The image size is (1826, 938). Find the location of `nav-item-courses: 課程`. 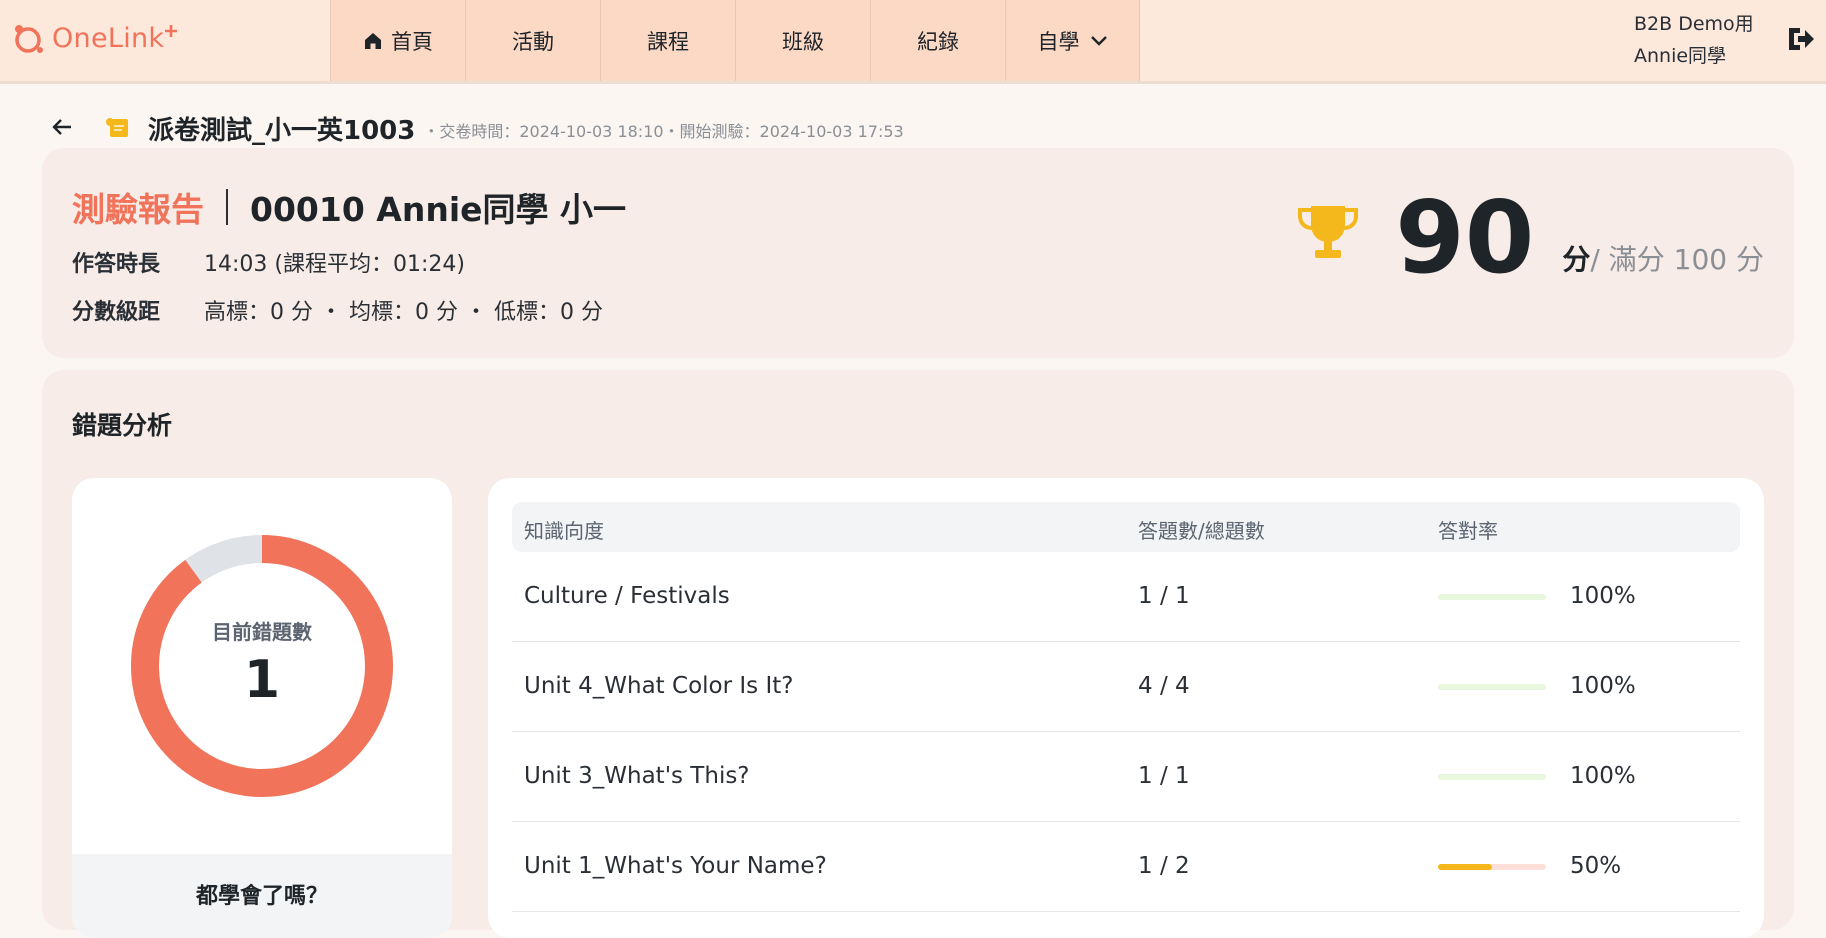

nav-item-courses: 課程 is located at coordinates (667, 40).